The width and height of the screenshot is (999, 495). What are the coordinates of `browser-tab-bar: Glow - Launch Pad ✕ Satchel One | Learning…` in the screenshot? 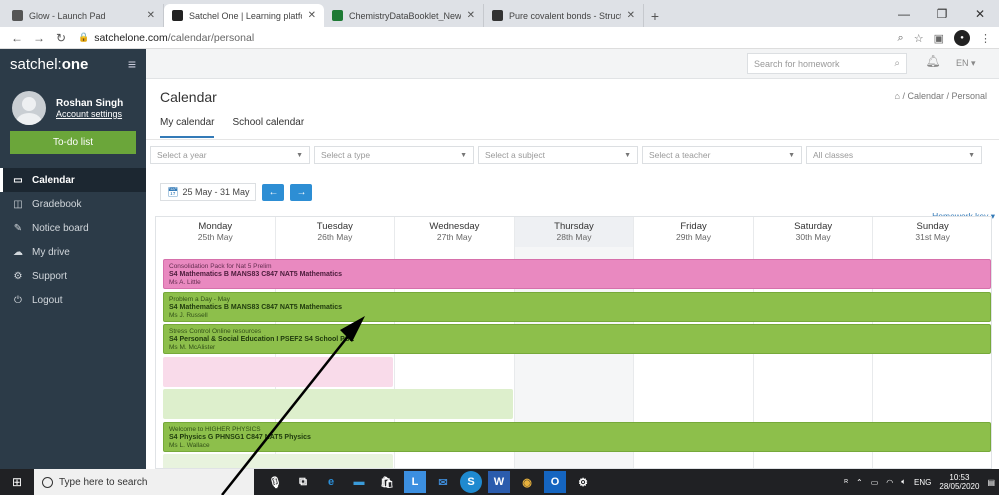 It's located at (499, 13).